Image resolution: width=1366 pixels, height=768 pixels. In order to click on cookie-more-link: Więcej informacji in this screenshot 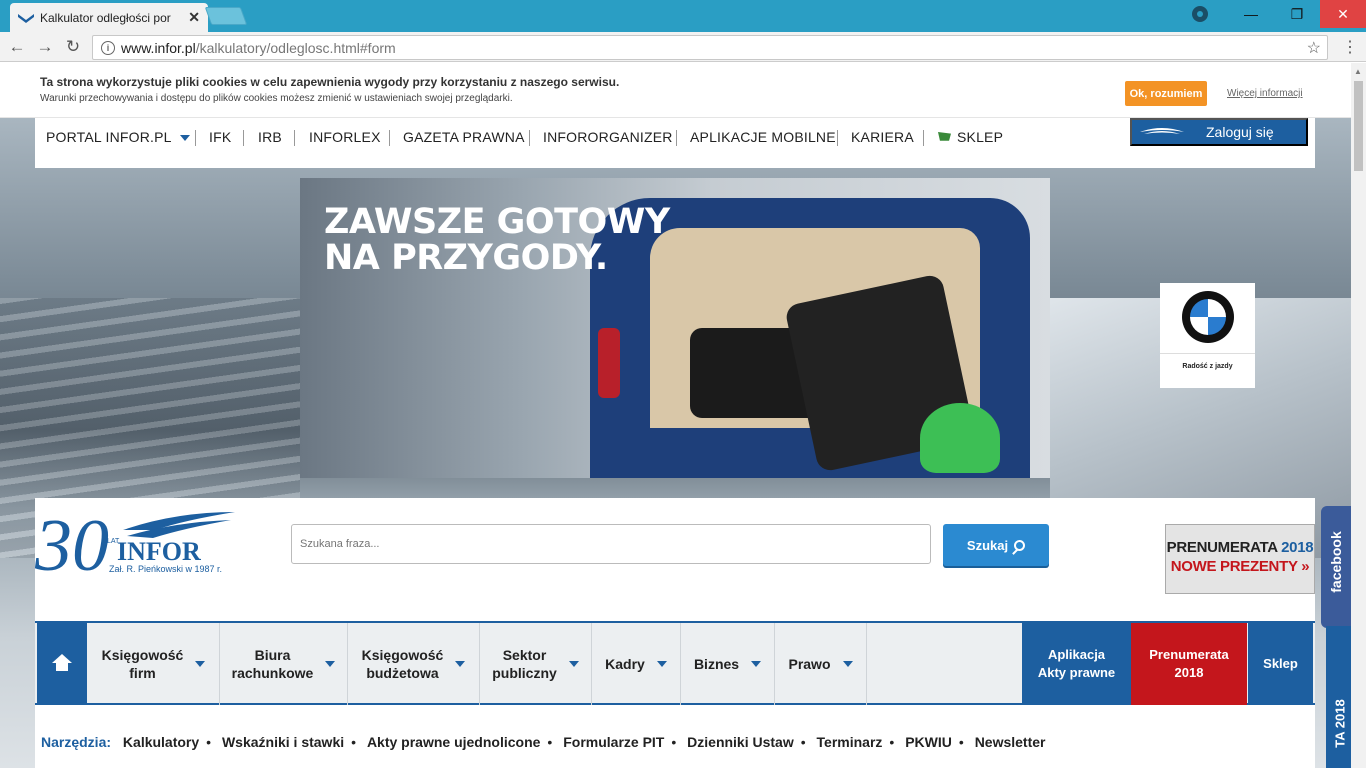, I will do `click(1265, 93)`.